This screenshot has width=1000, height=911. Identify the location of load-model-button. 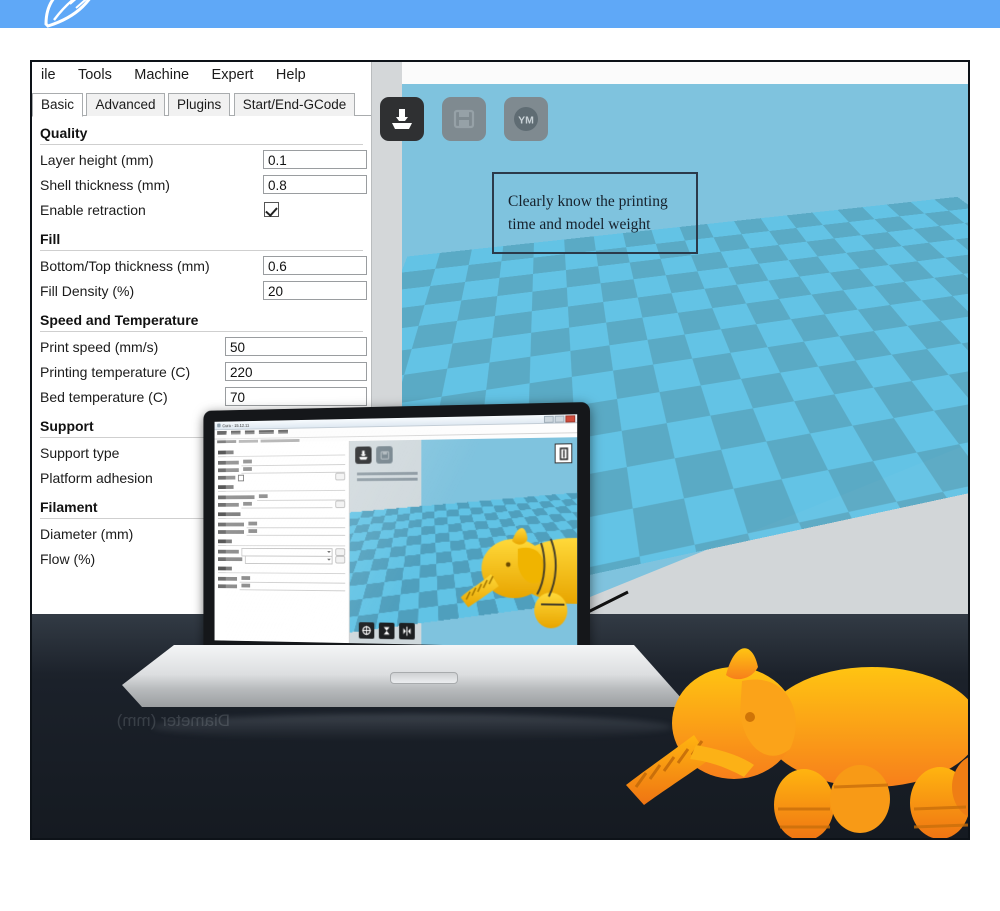
(402, 119).